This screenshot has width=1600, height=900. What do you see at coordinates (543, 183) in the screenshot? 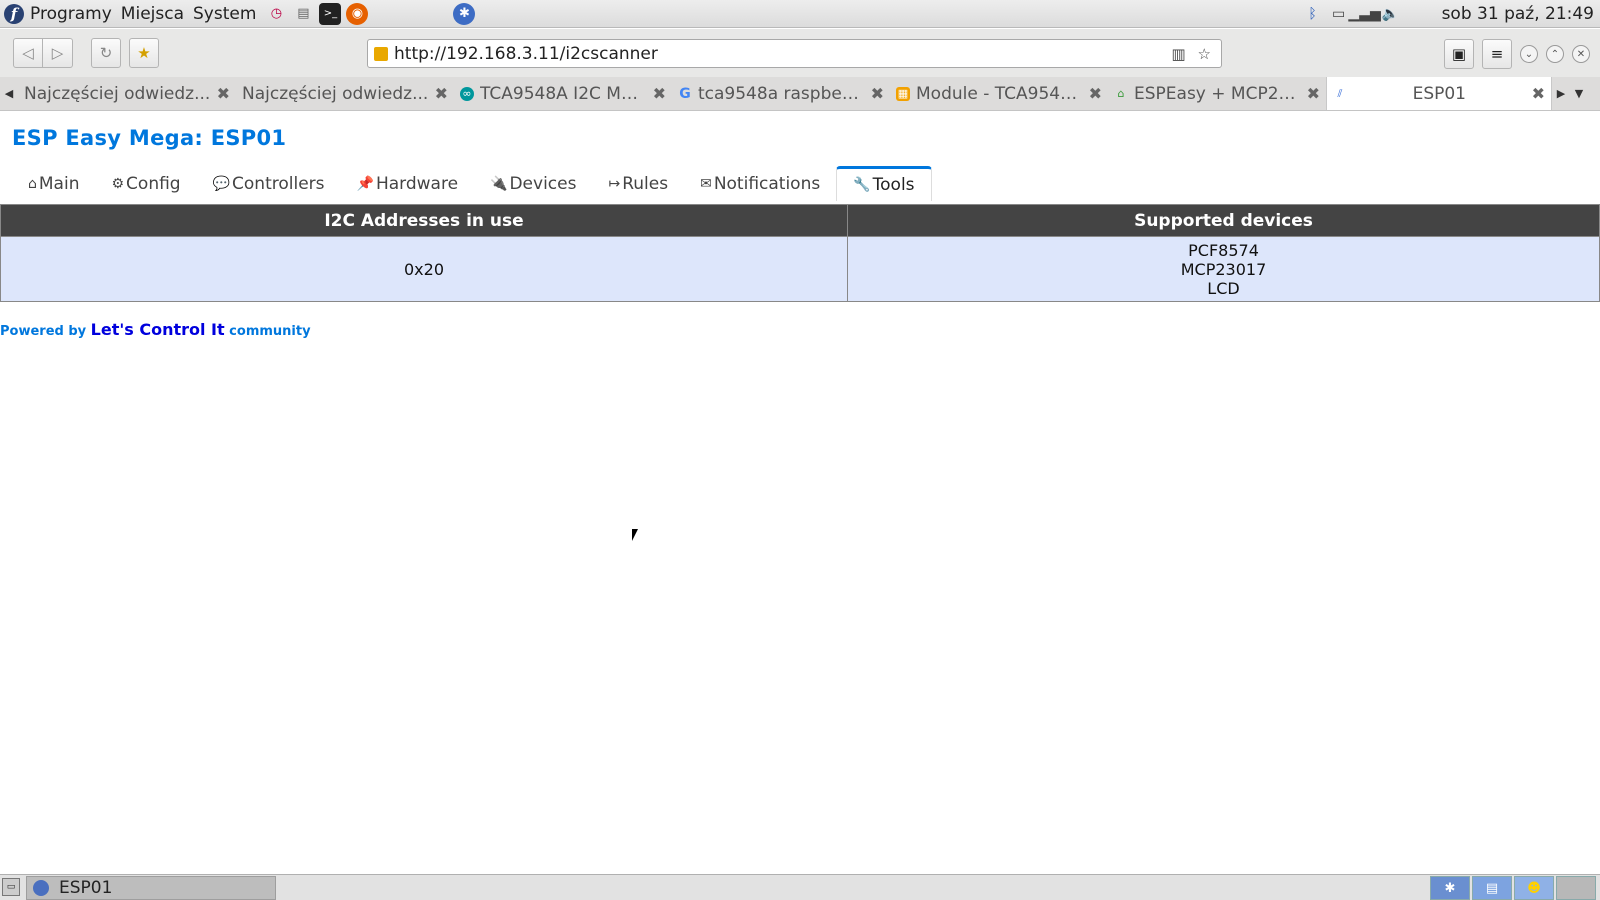
I see `menu-devices-label: Devices` at bounding box center [543, 183].